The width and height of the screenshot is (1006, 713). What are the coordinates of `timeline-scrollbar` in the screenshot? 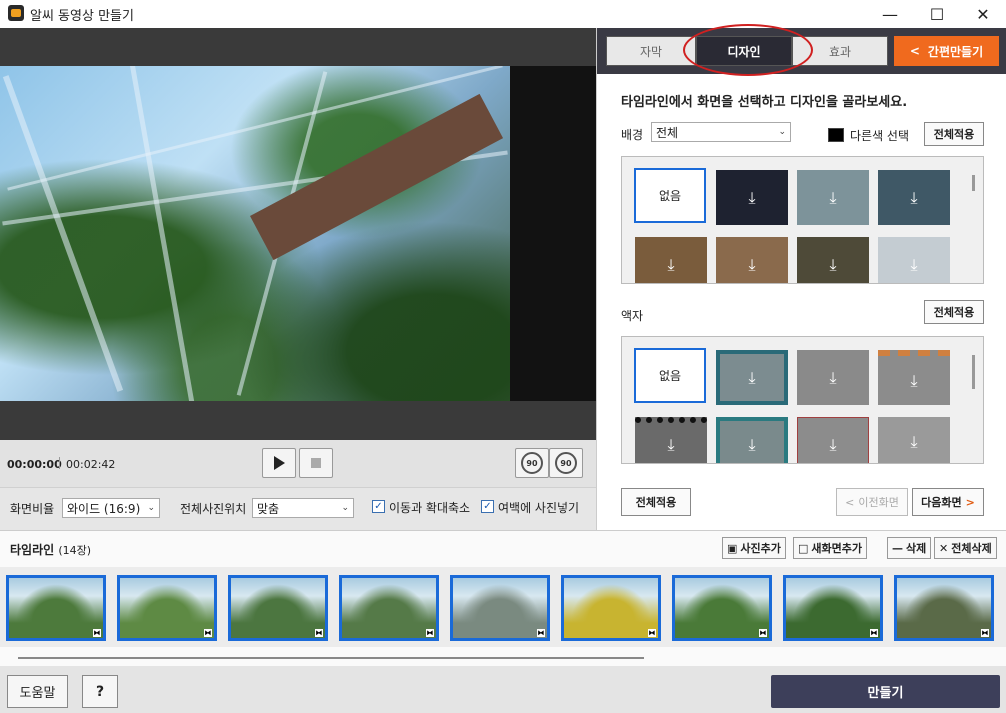 It's located at (331, 658).